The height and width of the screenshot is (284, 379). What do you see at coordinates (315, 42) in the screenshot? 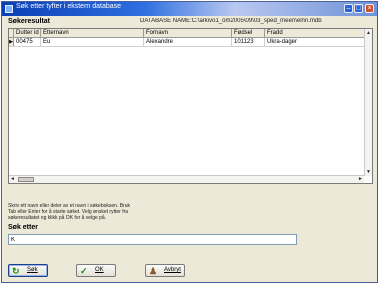
I see `cell-fradd: Ukra-dager` at bounding box center [315, 42].